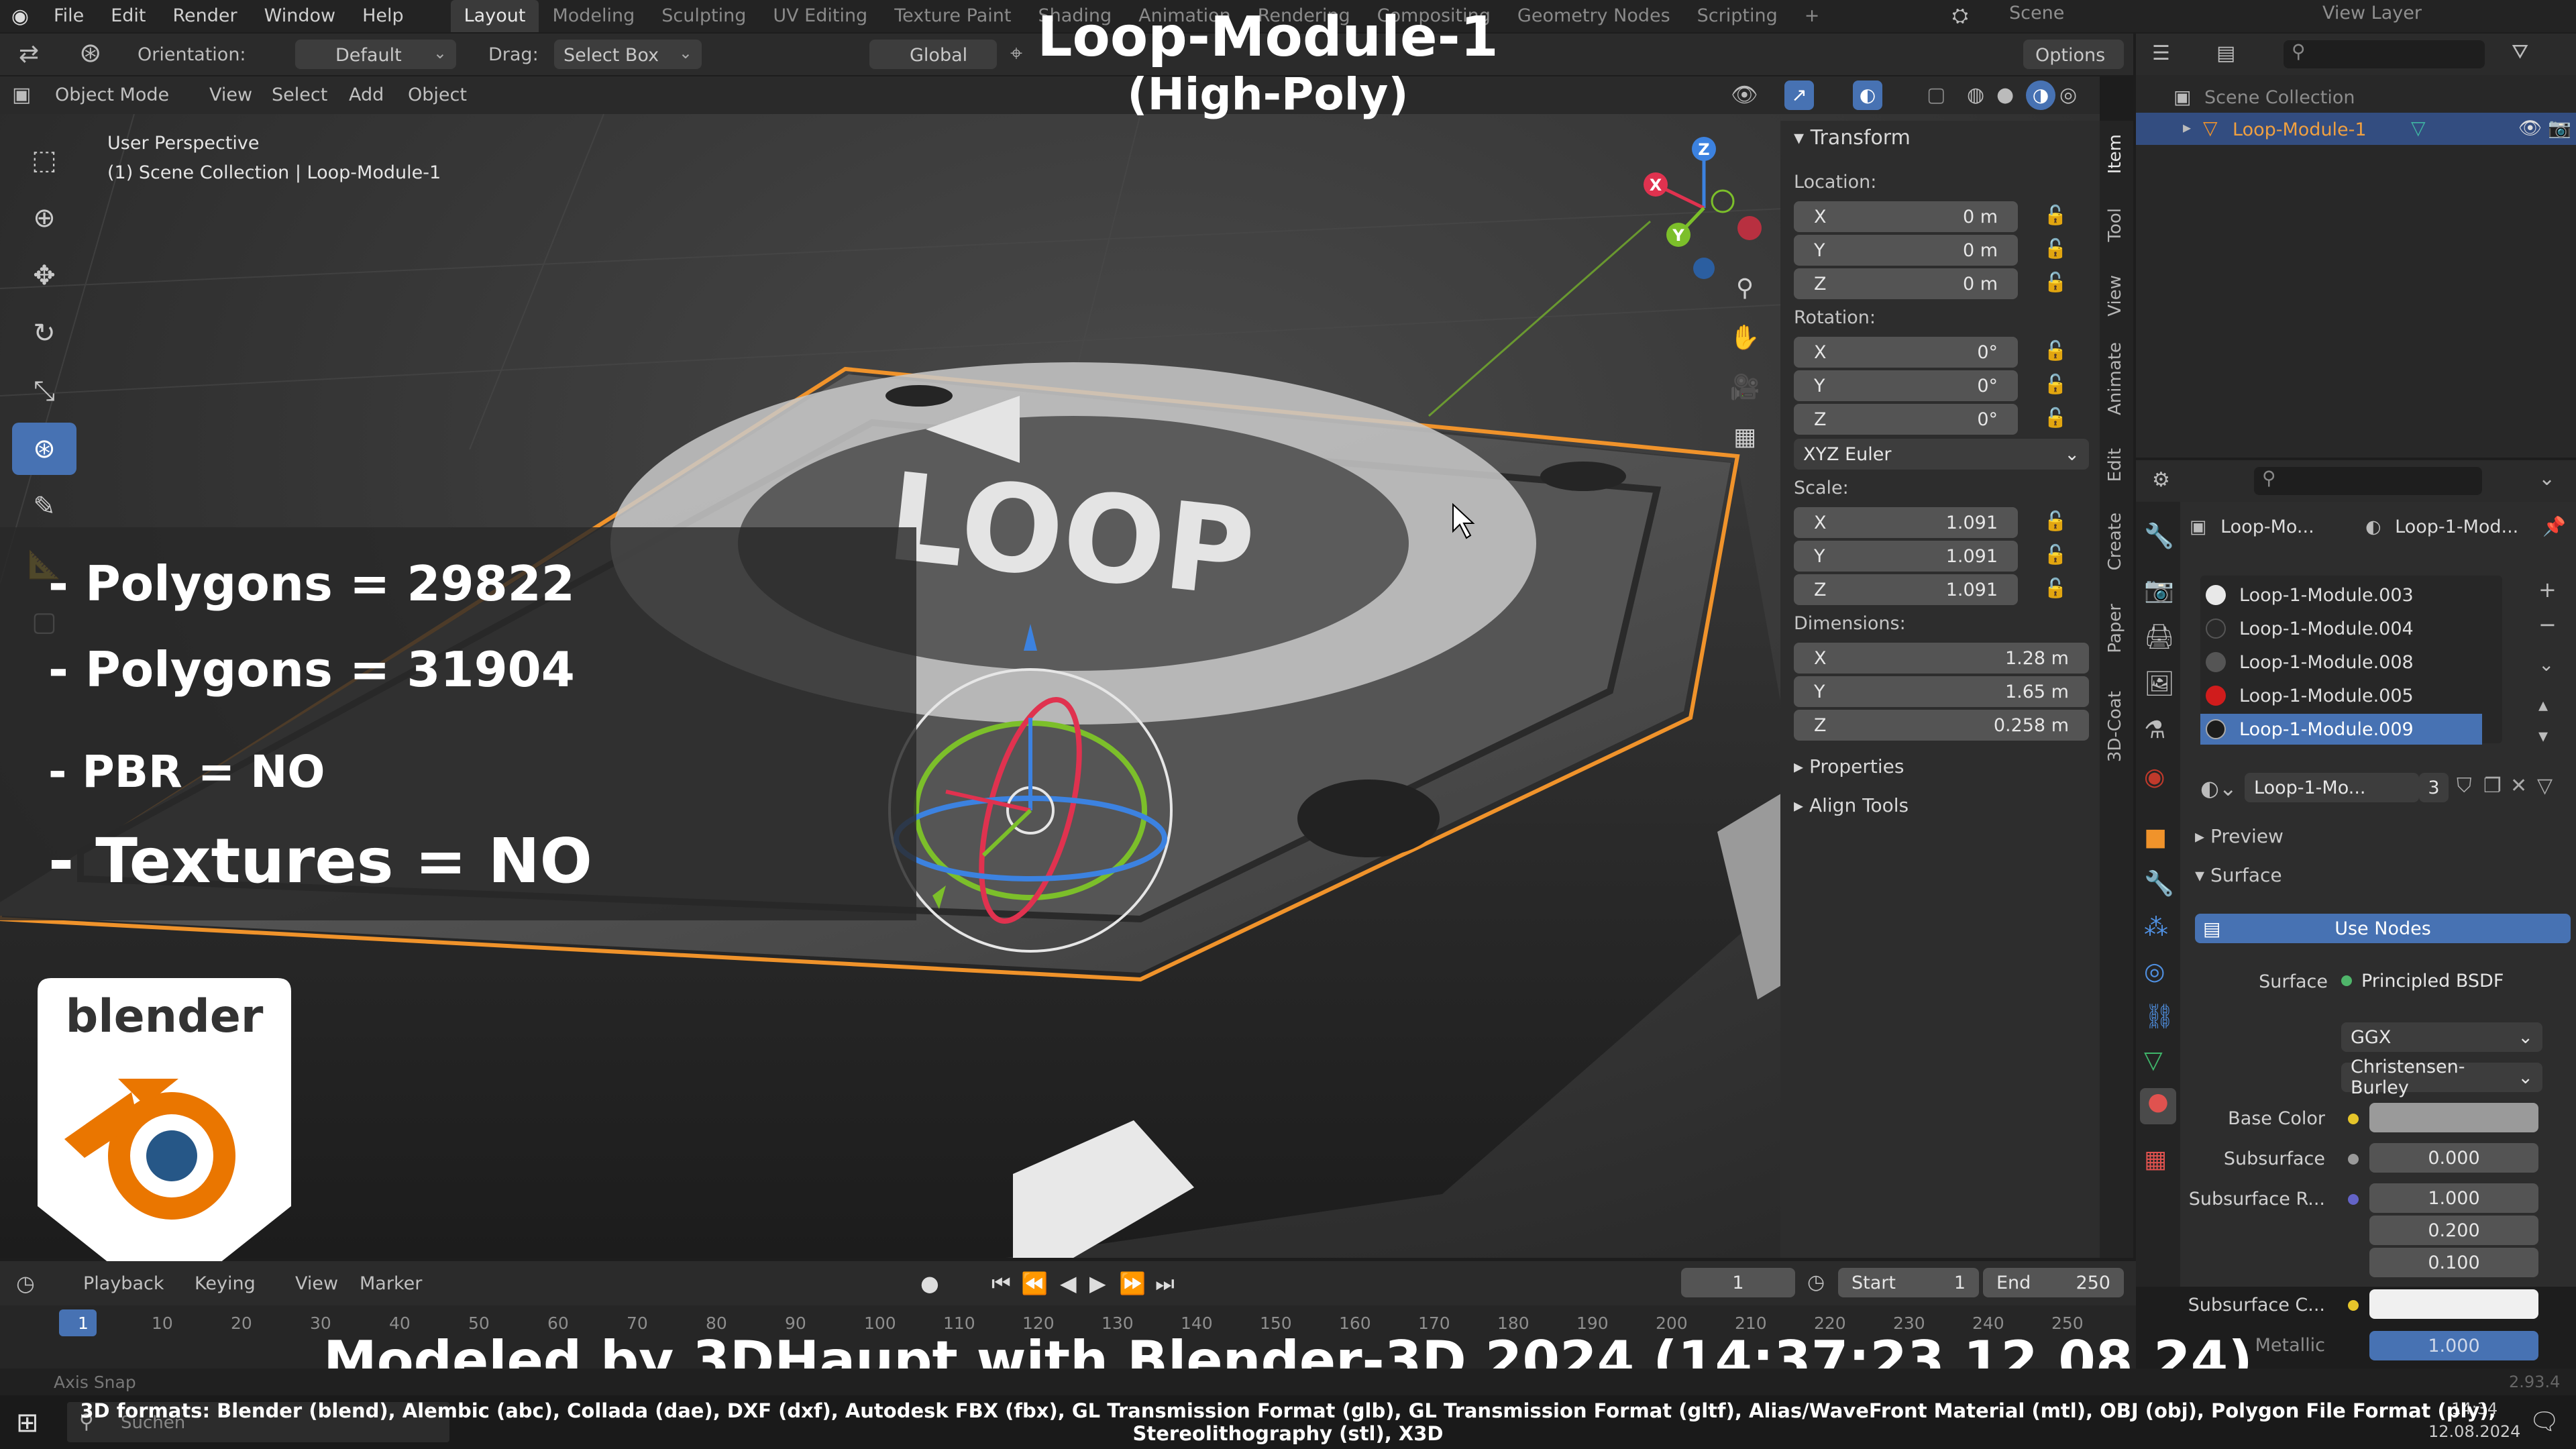  Describe the element at coordinates (366, 95) in the screenshot. I see `menu-add: Add` at that location.